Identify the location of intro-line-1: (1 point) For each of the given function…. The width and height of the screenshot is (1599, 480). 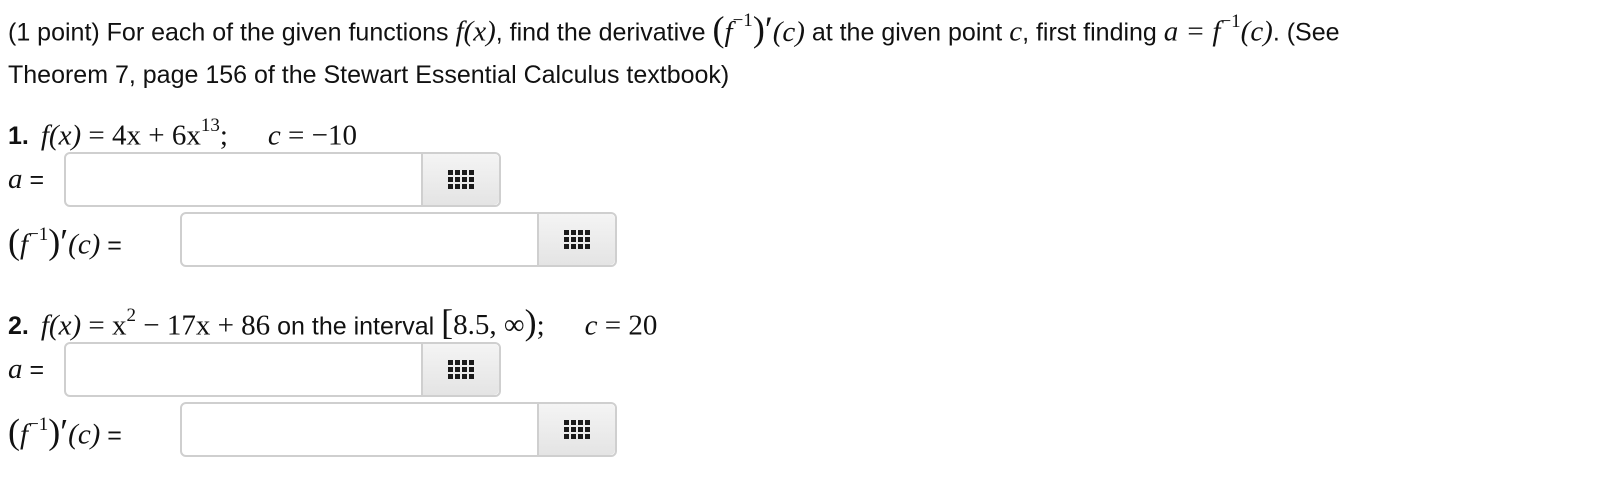
(800, 29).